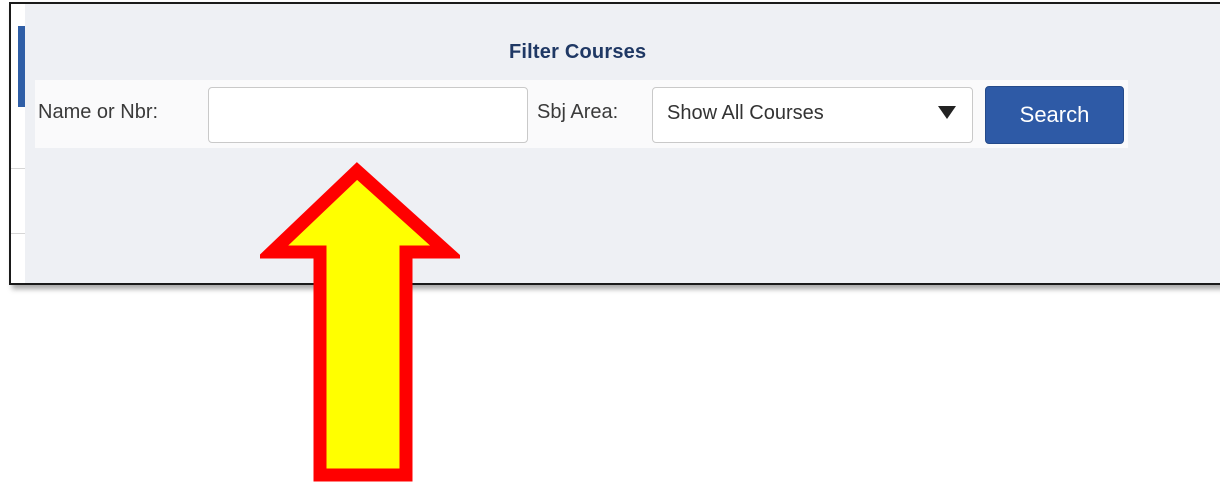  What do you see at coordinates (21, 66) in the screenshot?
I see `sidebar-accent-bar` at bounding box center [21, 66].